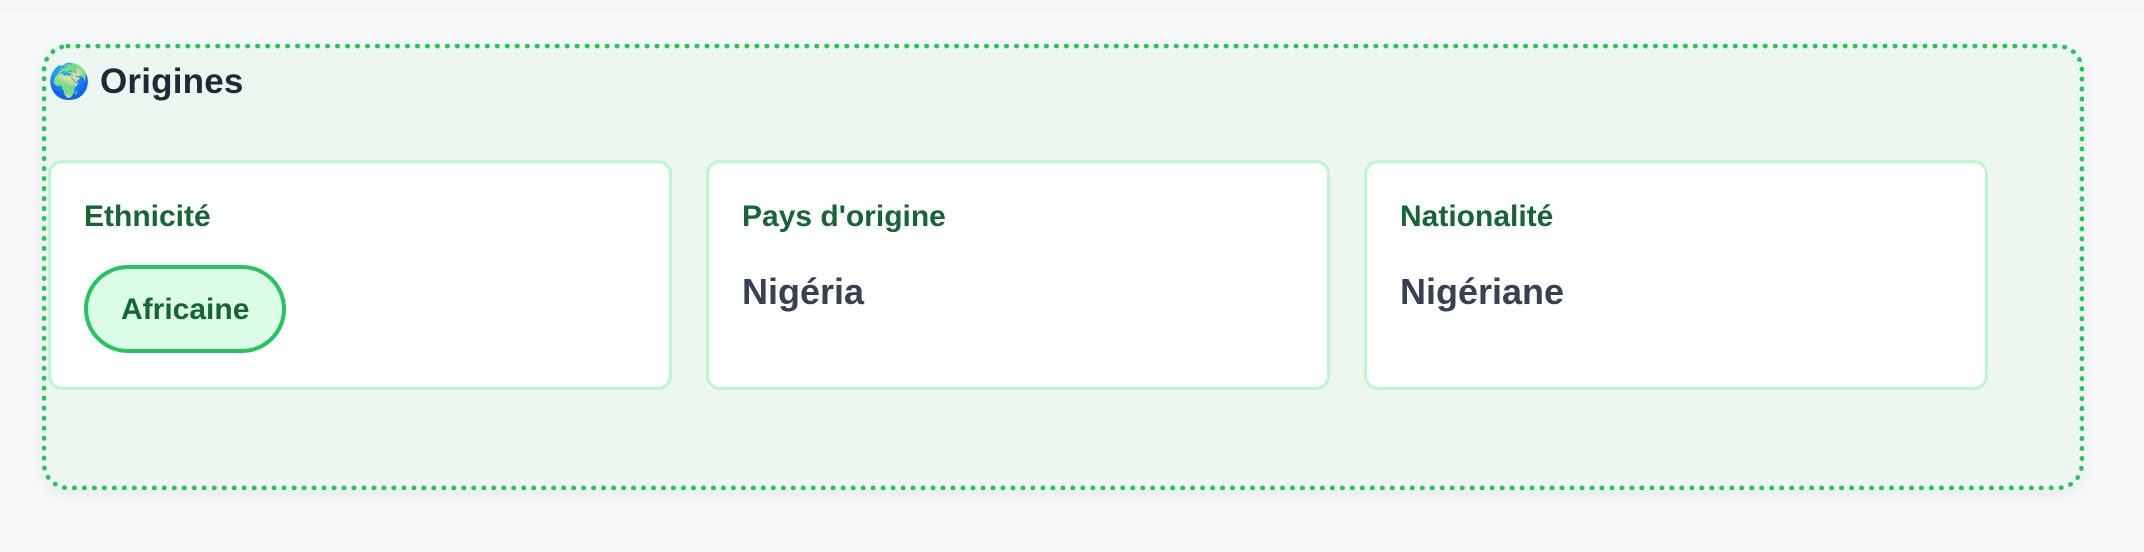 Image resolution: width=2144 pixels, height=552 pixels. Describe the element at coordinates (69, 82) in the screenshot. I see `globe-africa-icon: 🌍` at that location.